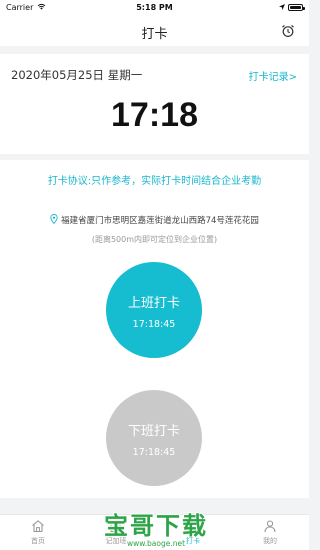 The image size is (320, 550). Describe the element at coordinates (160, 221) in the screenshot. I see `address-text: 福建省厦门市思明区嘉莲街道龙山西路74号莲花花园` at that location.